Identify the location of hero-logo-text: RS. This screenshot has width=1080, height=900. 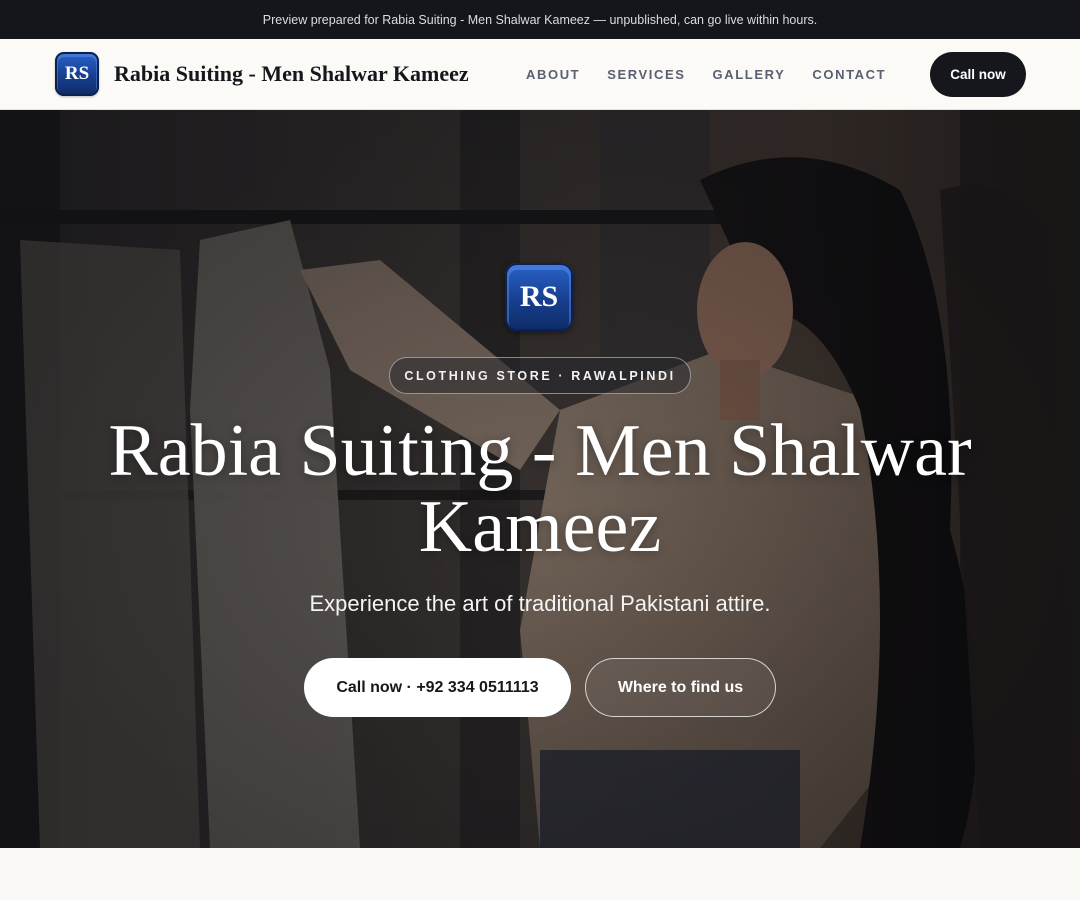
(539, 296).